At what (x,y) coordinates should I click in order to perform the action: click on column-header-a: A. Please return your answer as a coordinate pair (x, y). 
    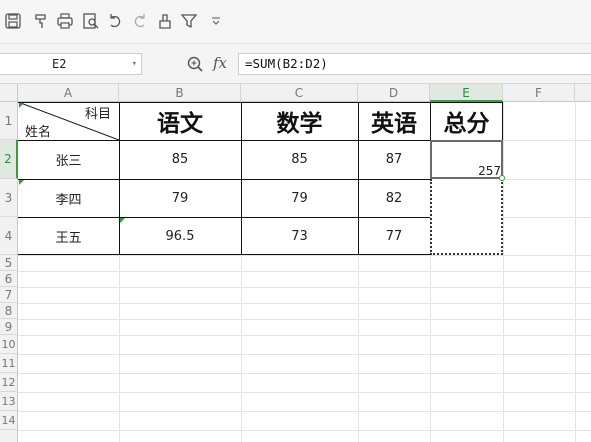
    Looking at the image, I should click on (68, 93).